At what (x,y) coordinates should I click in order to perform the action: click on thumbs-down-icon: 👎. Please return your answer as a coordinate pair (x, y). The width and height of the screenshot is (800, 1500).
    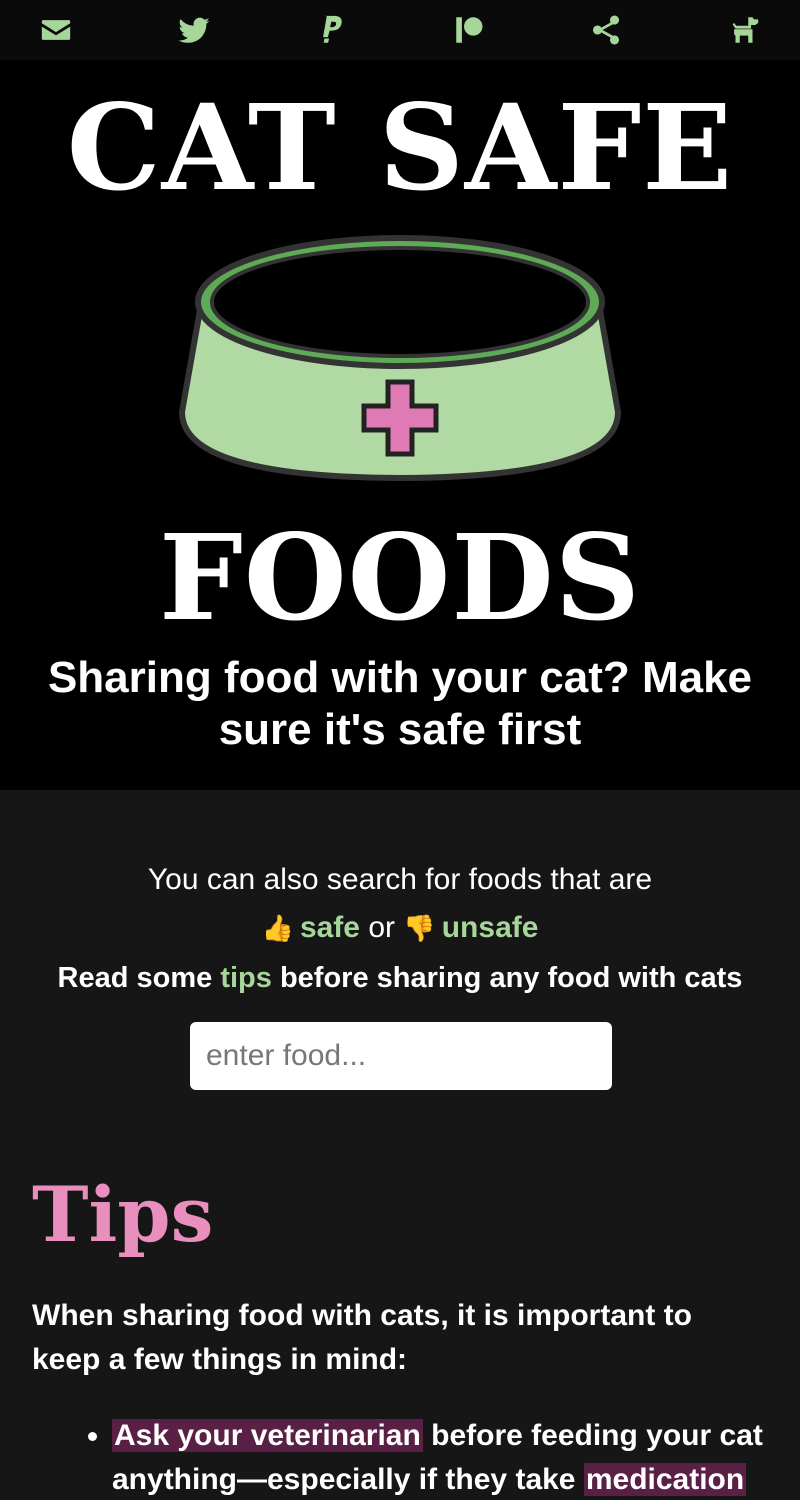
    Looking at the image, I should click on (419, 928).